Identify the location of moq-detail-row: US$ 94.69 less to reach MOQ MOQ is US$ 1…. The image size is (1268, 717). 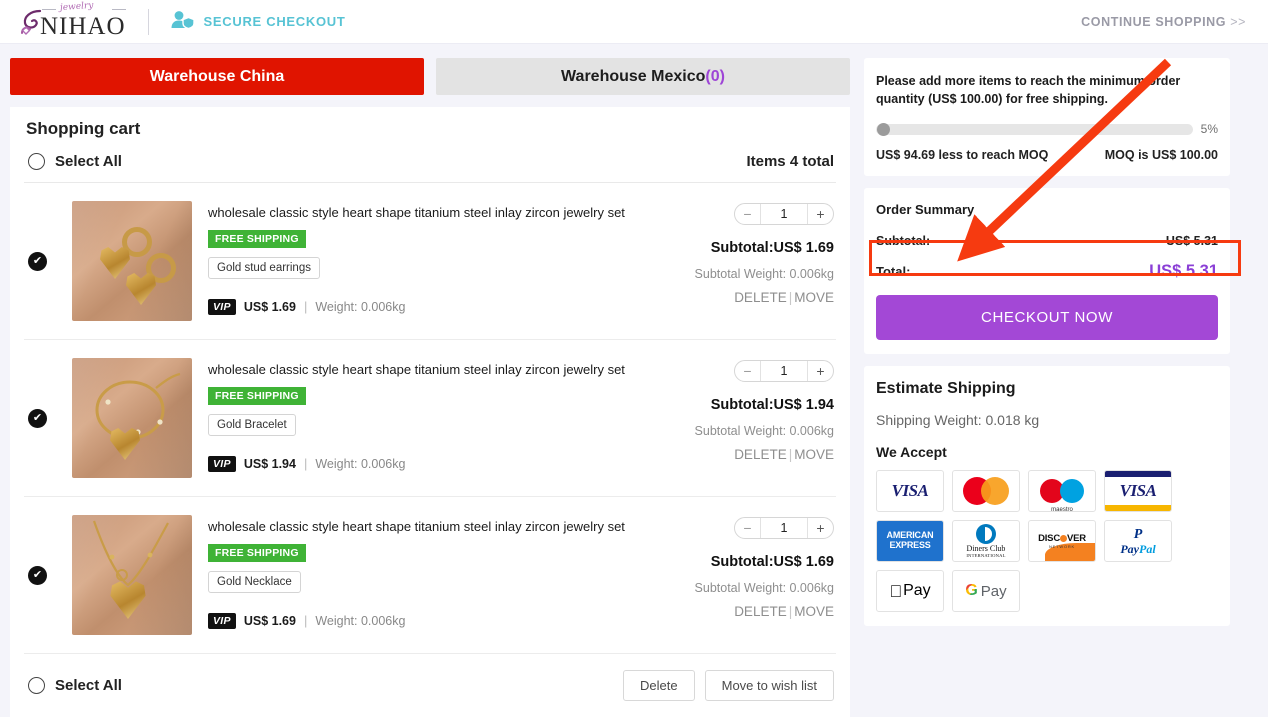
(1047, 155).